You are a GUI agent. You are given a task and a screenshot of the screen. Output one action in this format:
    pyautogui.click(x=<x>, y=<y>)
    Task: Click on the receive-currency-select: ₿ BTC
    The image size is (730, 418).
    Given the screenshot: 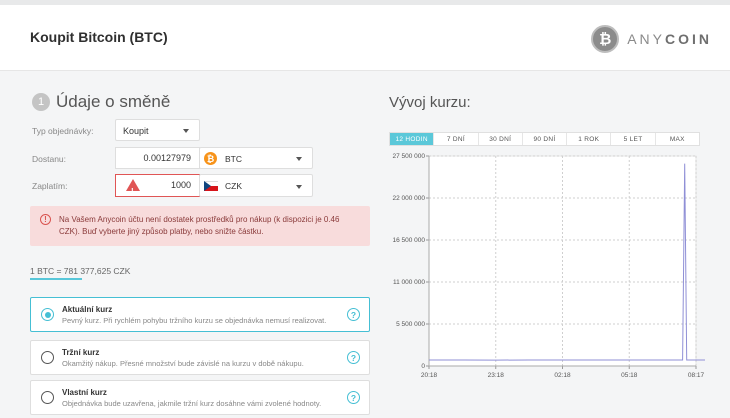 What is the action you would take?
    pyautogui.click(x=256, y=158)
    